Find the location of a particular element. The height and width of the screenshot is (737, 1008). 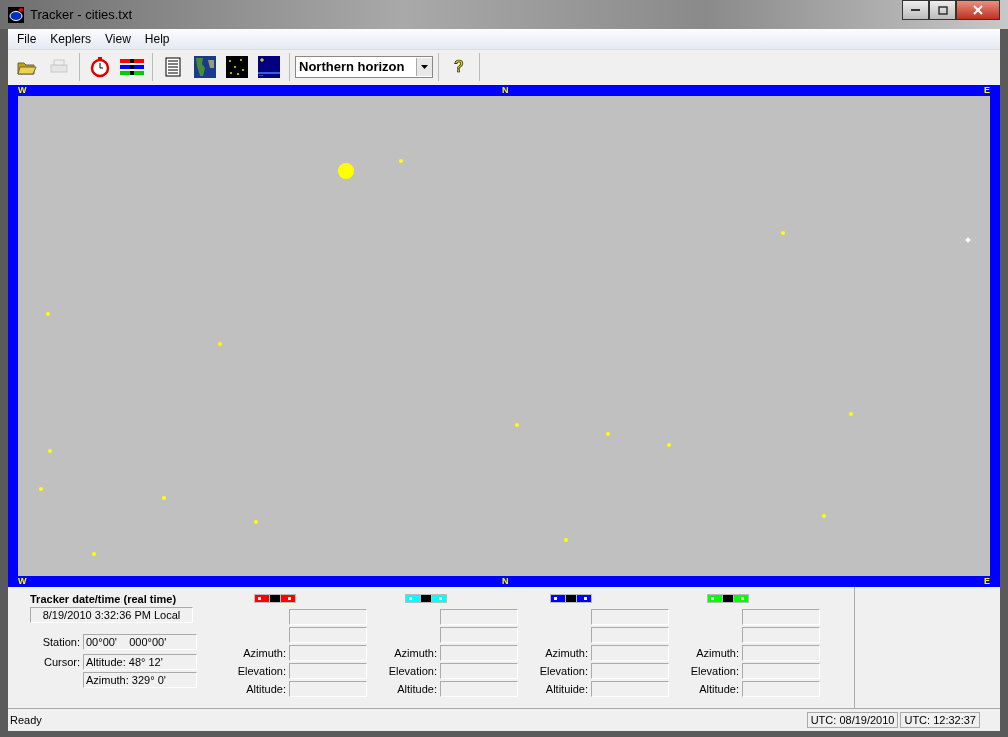

field-label: Altituide: is located at coordinates (566, 689).